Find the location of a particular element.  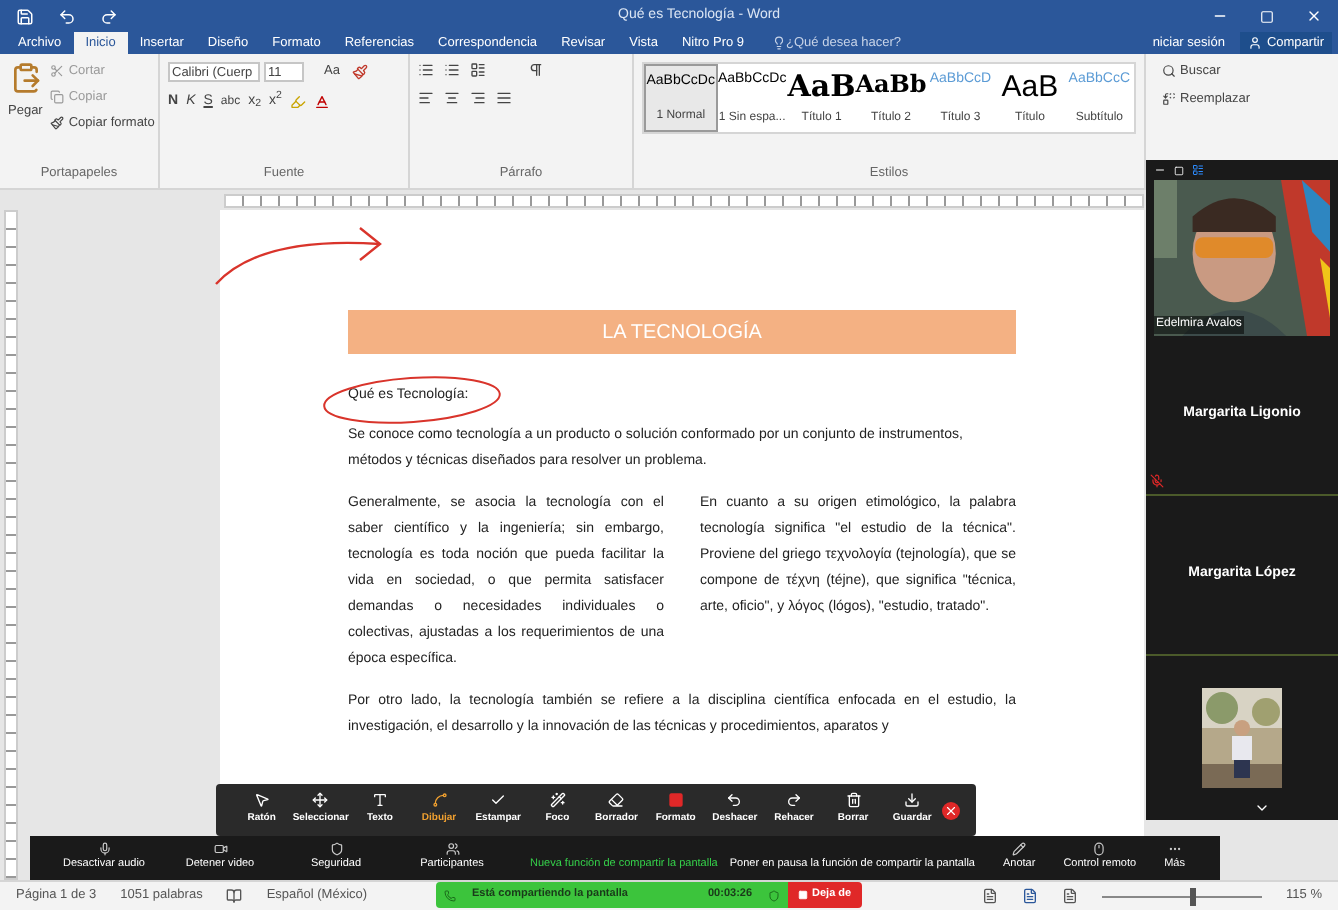

pilcrow-icon is located at coordinates (536, 70).